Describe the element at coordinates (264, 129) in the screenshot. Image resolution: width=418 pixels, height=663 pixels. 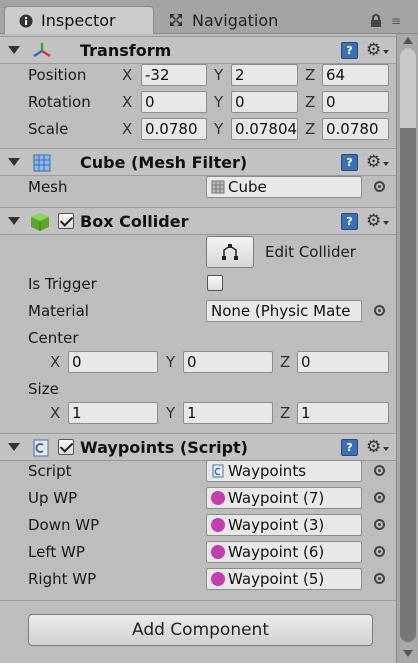
I see `scale-y-field: 0.07804` at that location.